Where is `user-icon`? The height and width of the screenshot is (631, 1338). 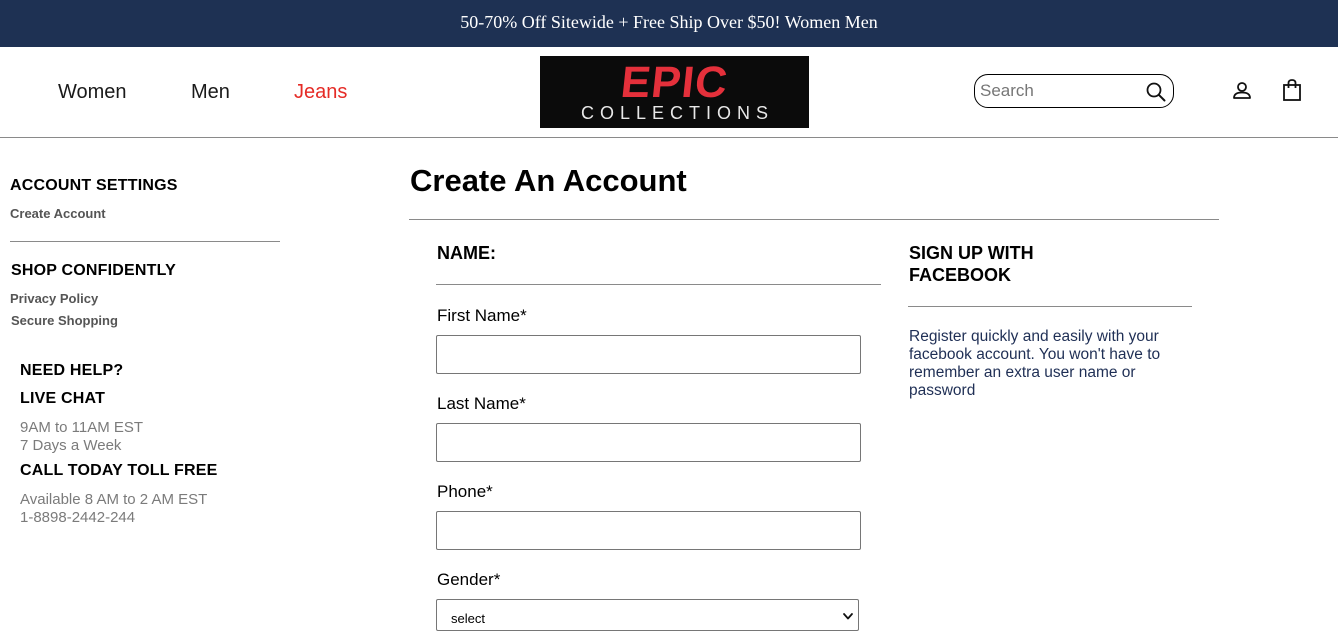
user-icon is located at coordinates (1242, 91).